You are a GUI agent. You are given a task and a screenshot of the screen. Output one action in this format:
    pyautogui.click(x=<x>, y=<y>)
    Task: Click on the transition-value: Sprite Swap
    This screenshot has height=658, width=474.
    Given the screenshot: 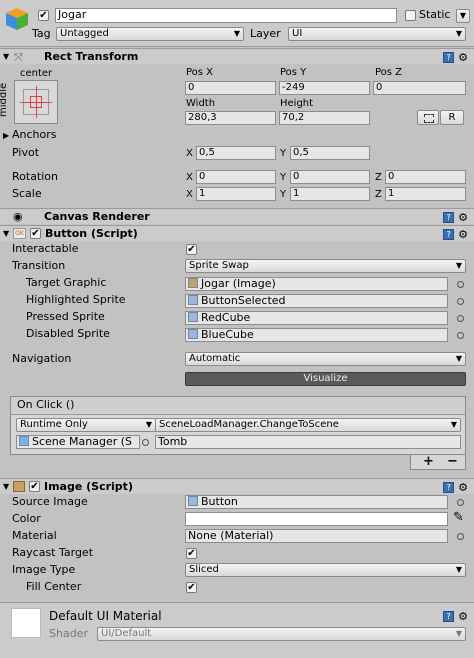 What is the action you would take?
    pyautogui.click(x=219, y=265)
    